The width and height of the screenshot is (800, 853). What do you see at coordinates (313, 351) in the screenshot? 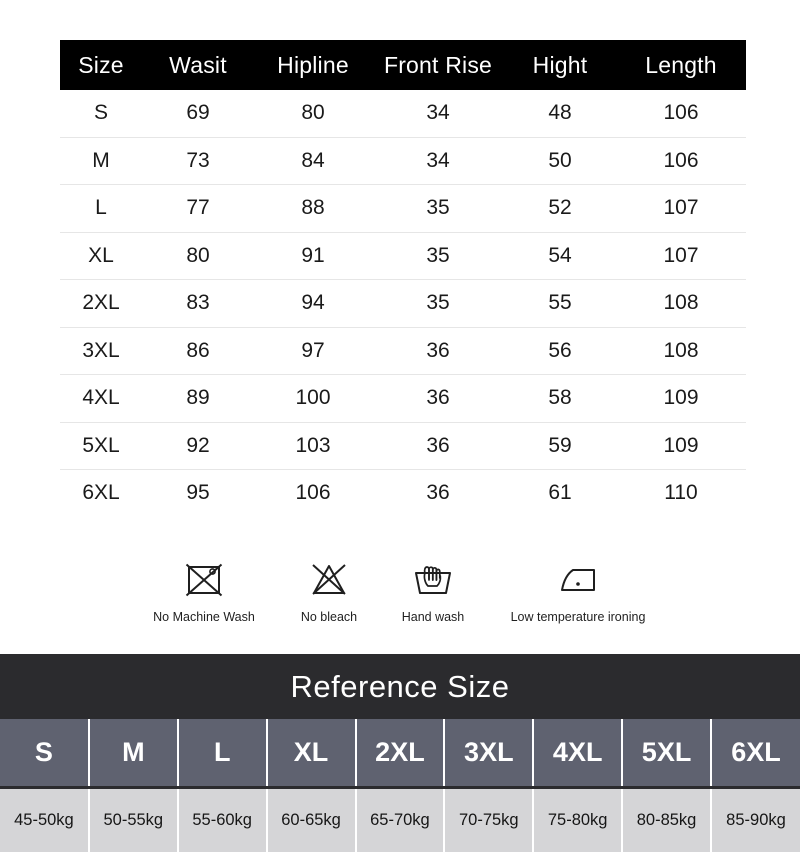
I see `cell-hipline: 97` at bounding box center [313, 351].